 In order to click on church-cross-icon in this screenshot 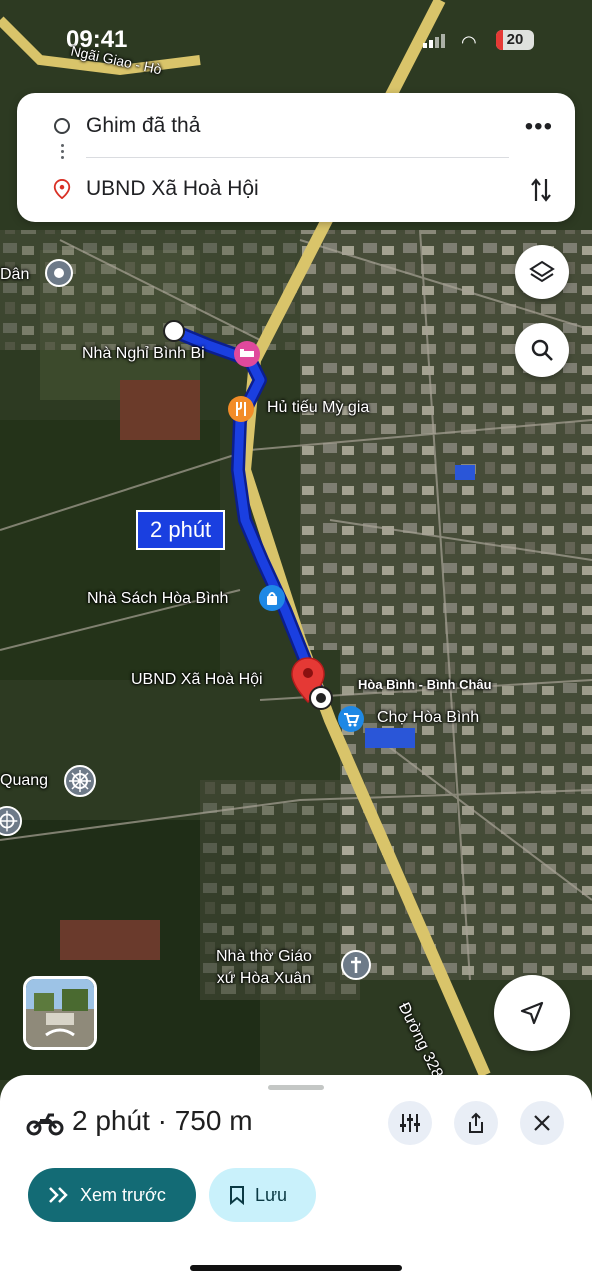, I will do `click(356, 965)`.